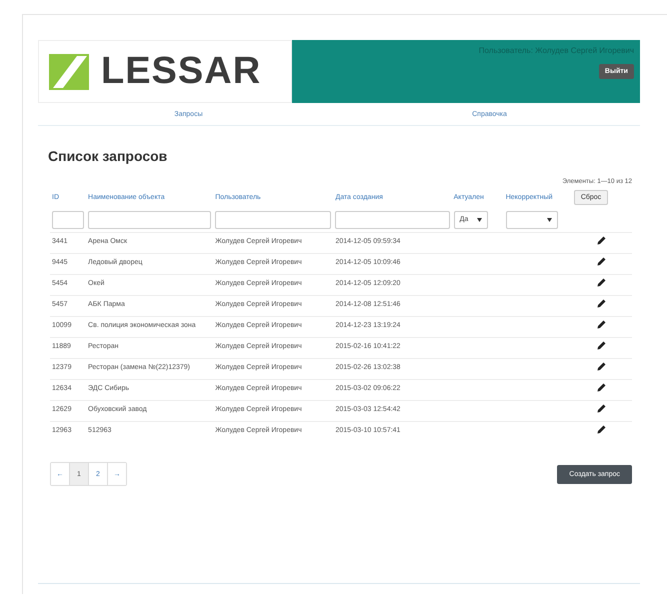 The width and height of the screenshot is (667, 595). Describe the element at coordinates (108, 156) in the screenshot. I see `page-title: Список запросов` at that location.